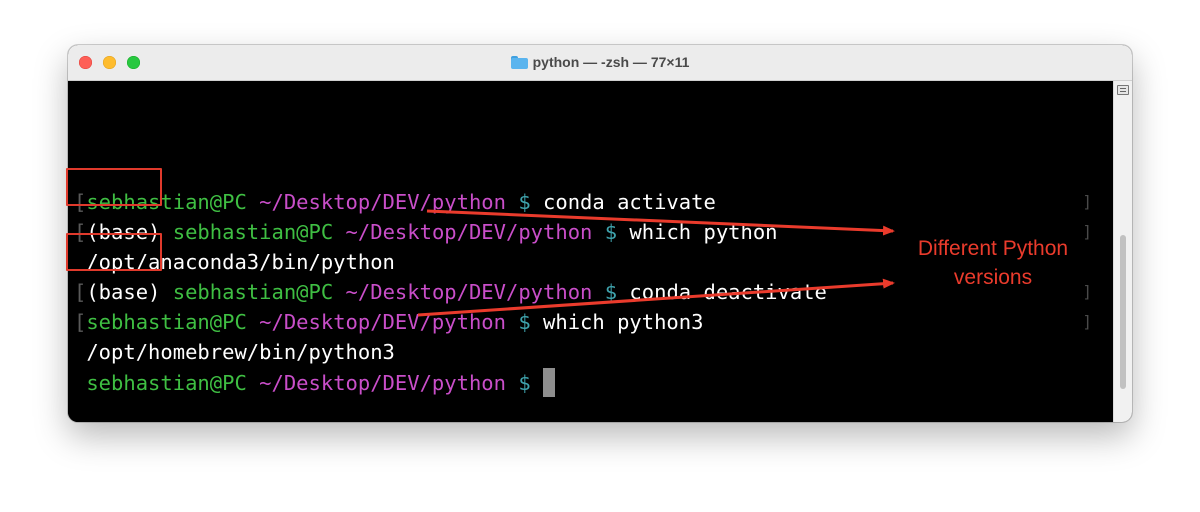 The image size is (1200, 512). I want to click on command-text: conda activate, so click(629, 202).